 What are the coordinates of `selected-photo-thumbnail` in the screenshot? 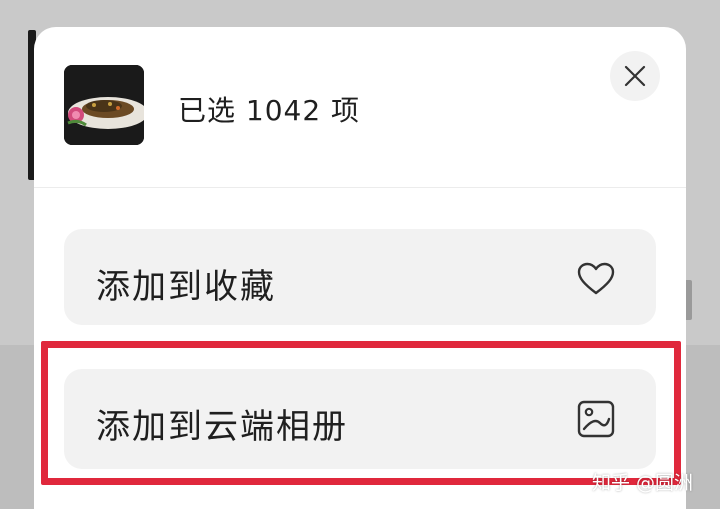 It's located at (104, 105).